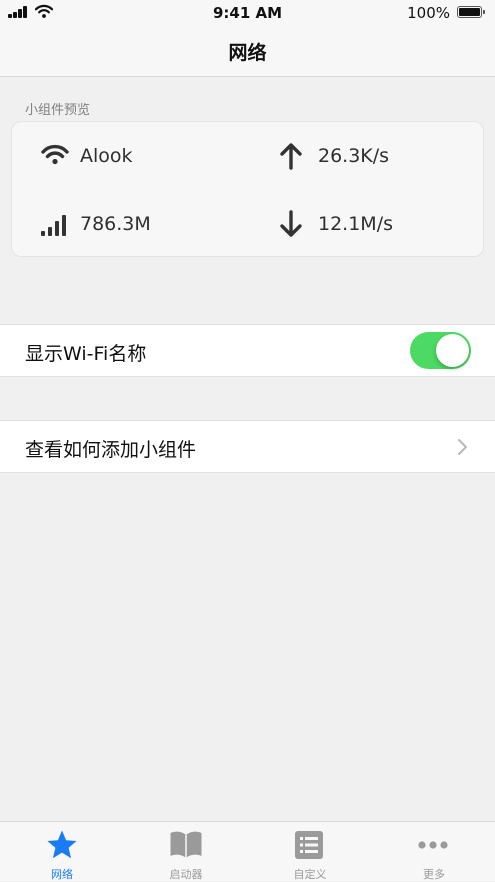 The image size is (495, 882). I want to click on navigation-bar: 网络, so click(247, 51).